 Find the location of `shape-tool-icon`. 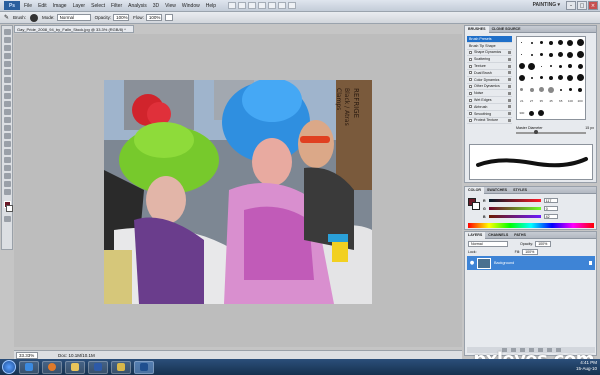

shape-tool-icon is located at coordinates (7, 168).